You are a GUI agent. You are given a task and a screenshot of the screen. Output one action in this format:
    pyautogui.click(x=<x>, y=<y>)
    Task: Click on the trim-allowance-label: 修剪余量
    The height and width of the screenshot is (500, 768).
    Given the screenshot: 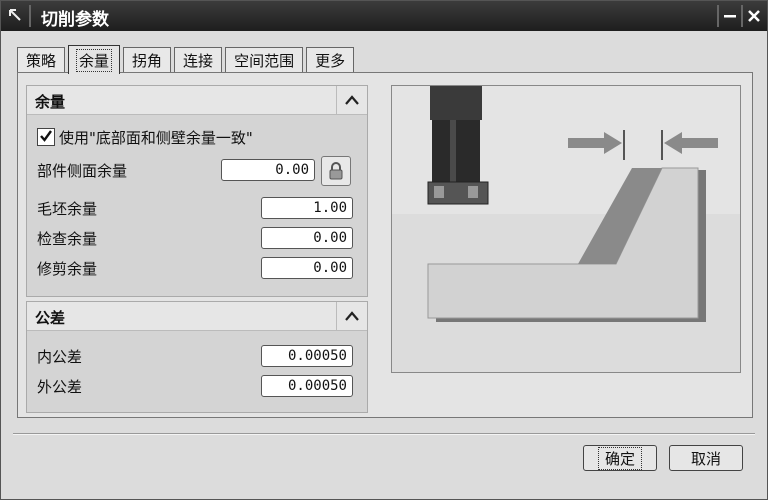 What is the action you would take?
    pyautogui.click(x=67, y=269)
    